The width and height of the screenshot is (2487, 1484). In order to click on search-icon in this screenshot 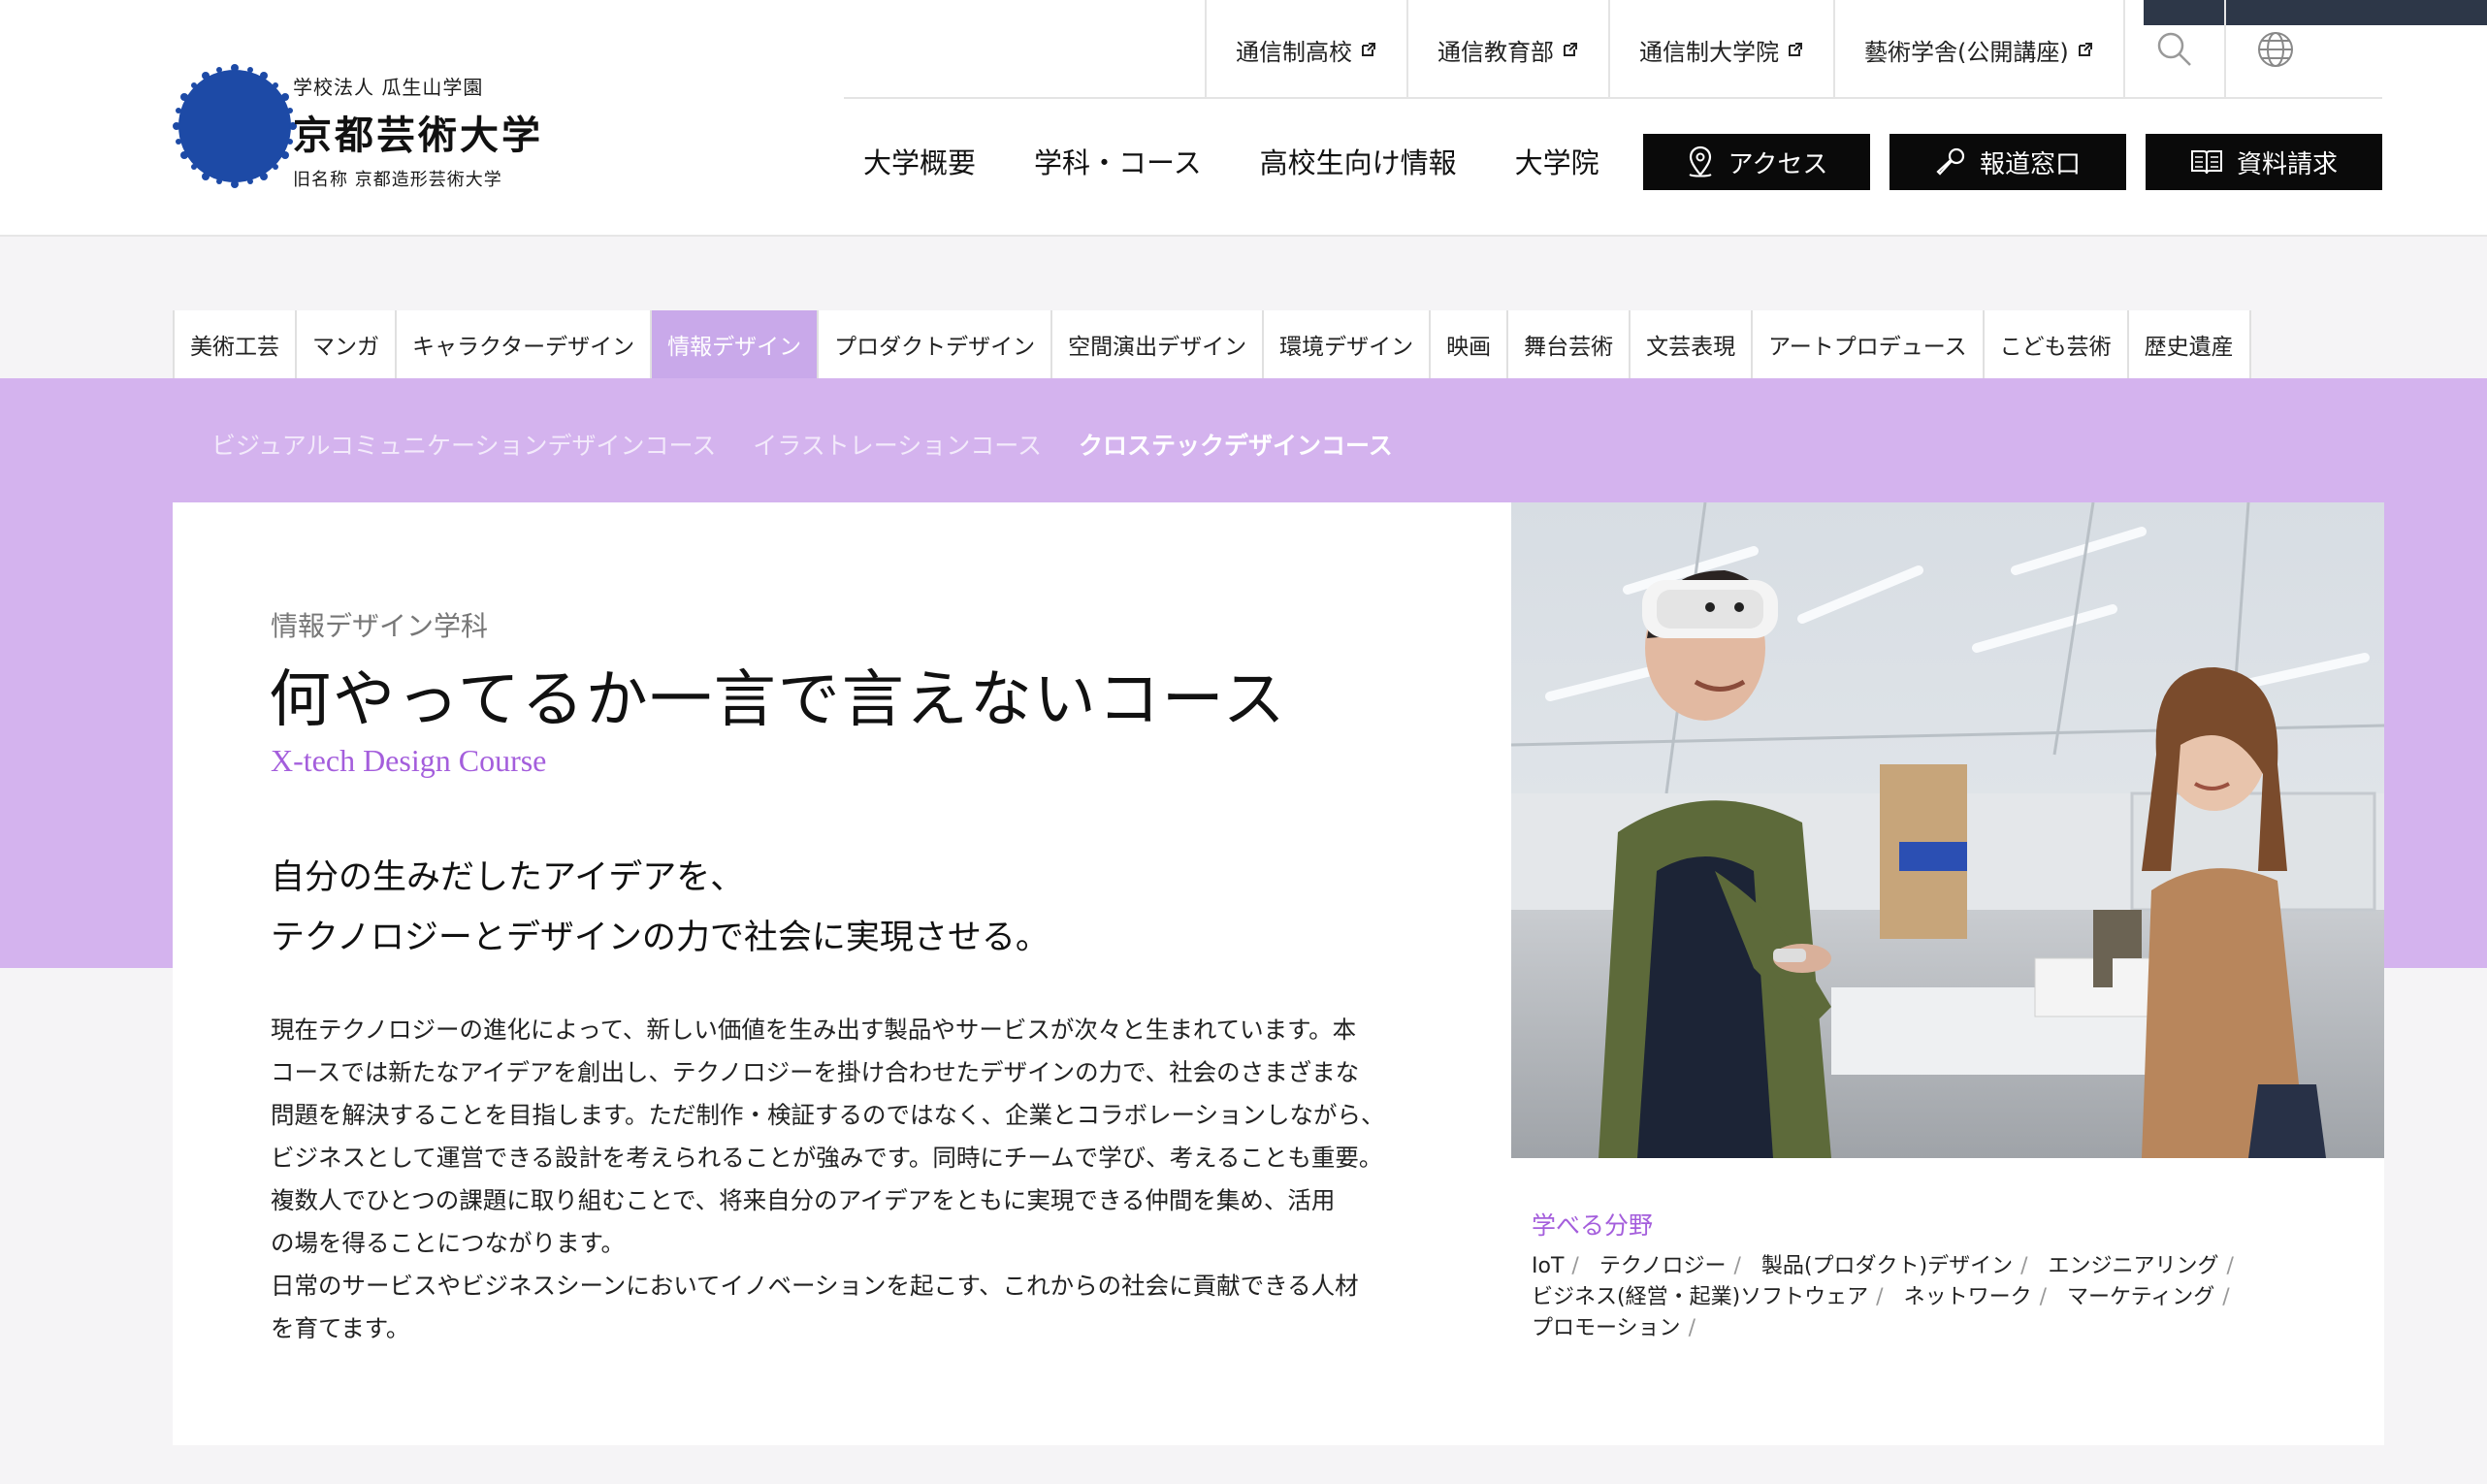, I will do `click(2174, 49)`.